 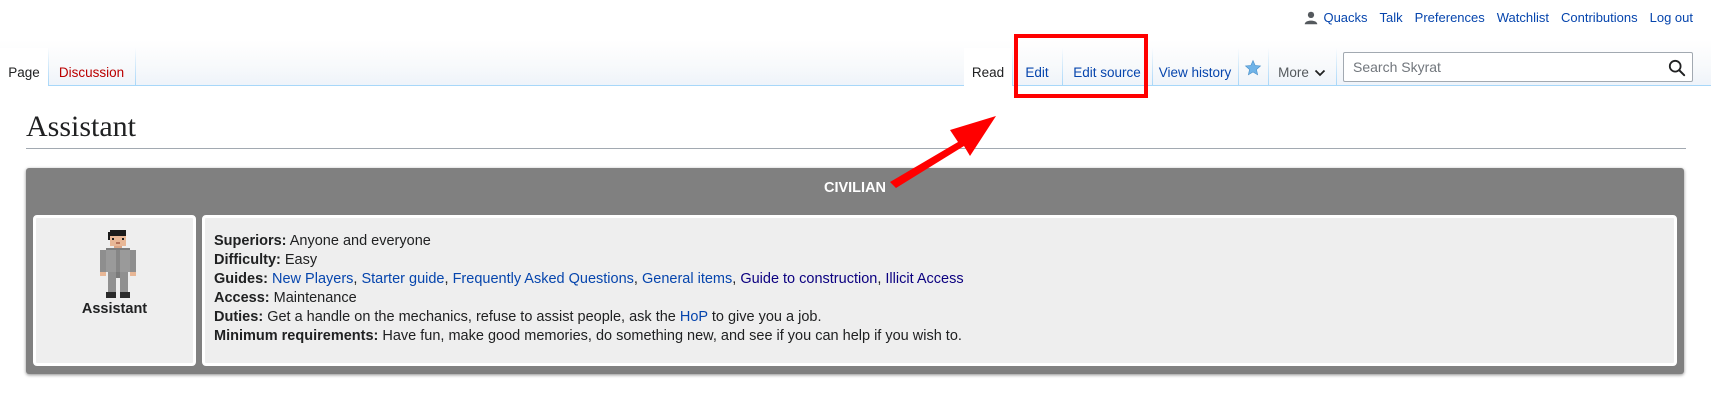 I want to click on tab-edit-source: Edit source, so click(x=1107, y=67).